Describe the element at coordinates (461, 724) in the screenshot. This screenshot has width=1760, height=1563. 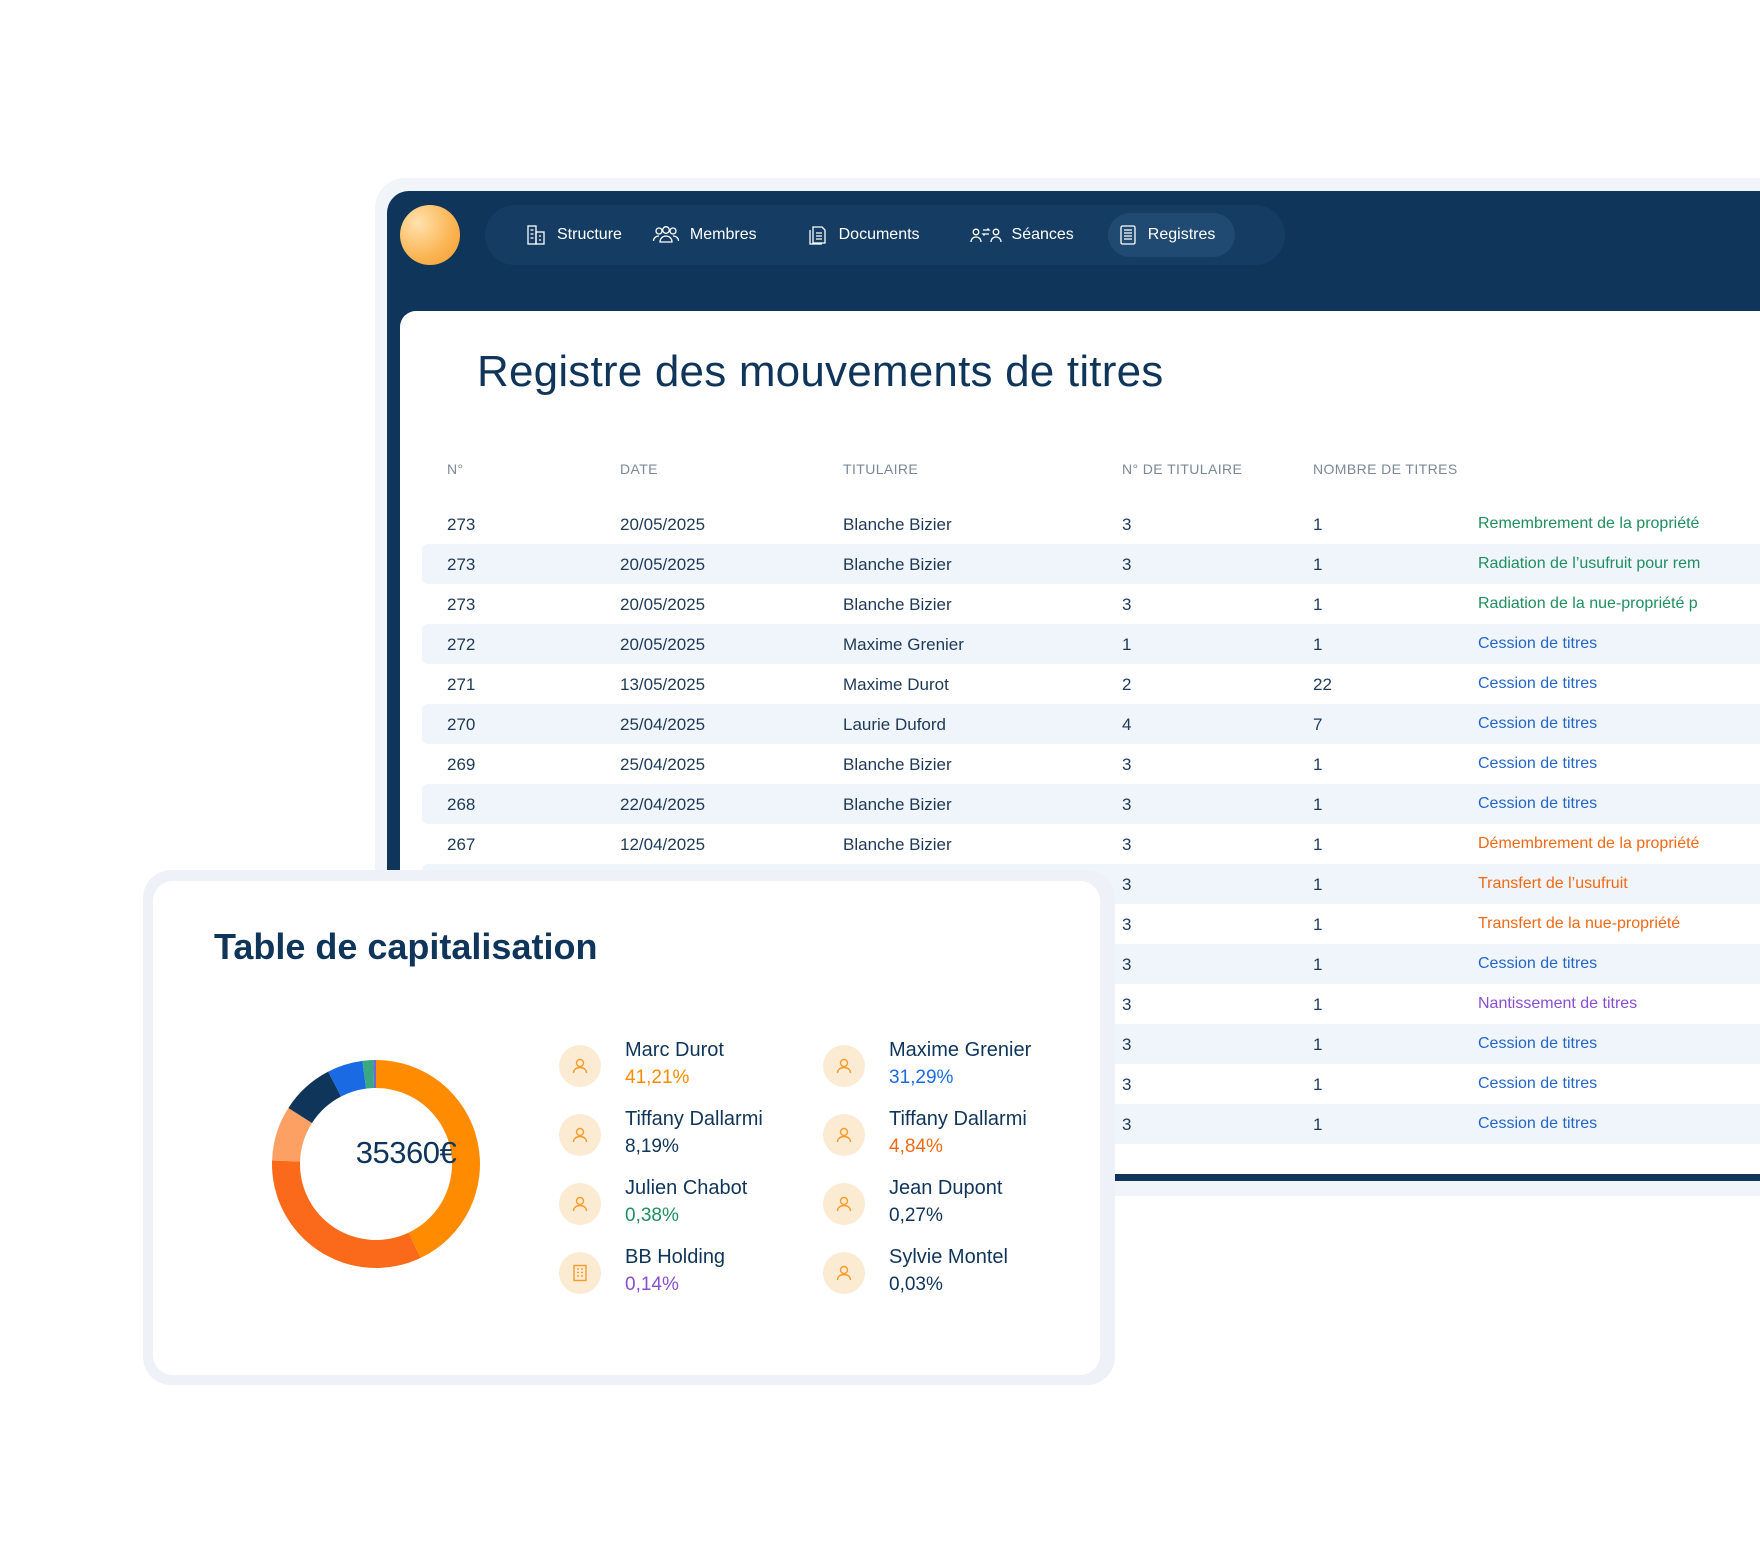
I see `cell-num: 270` at that location.